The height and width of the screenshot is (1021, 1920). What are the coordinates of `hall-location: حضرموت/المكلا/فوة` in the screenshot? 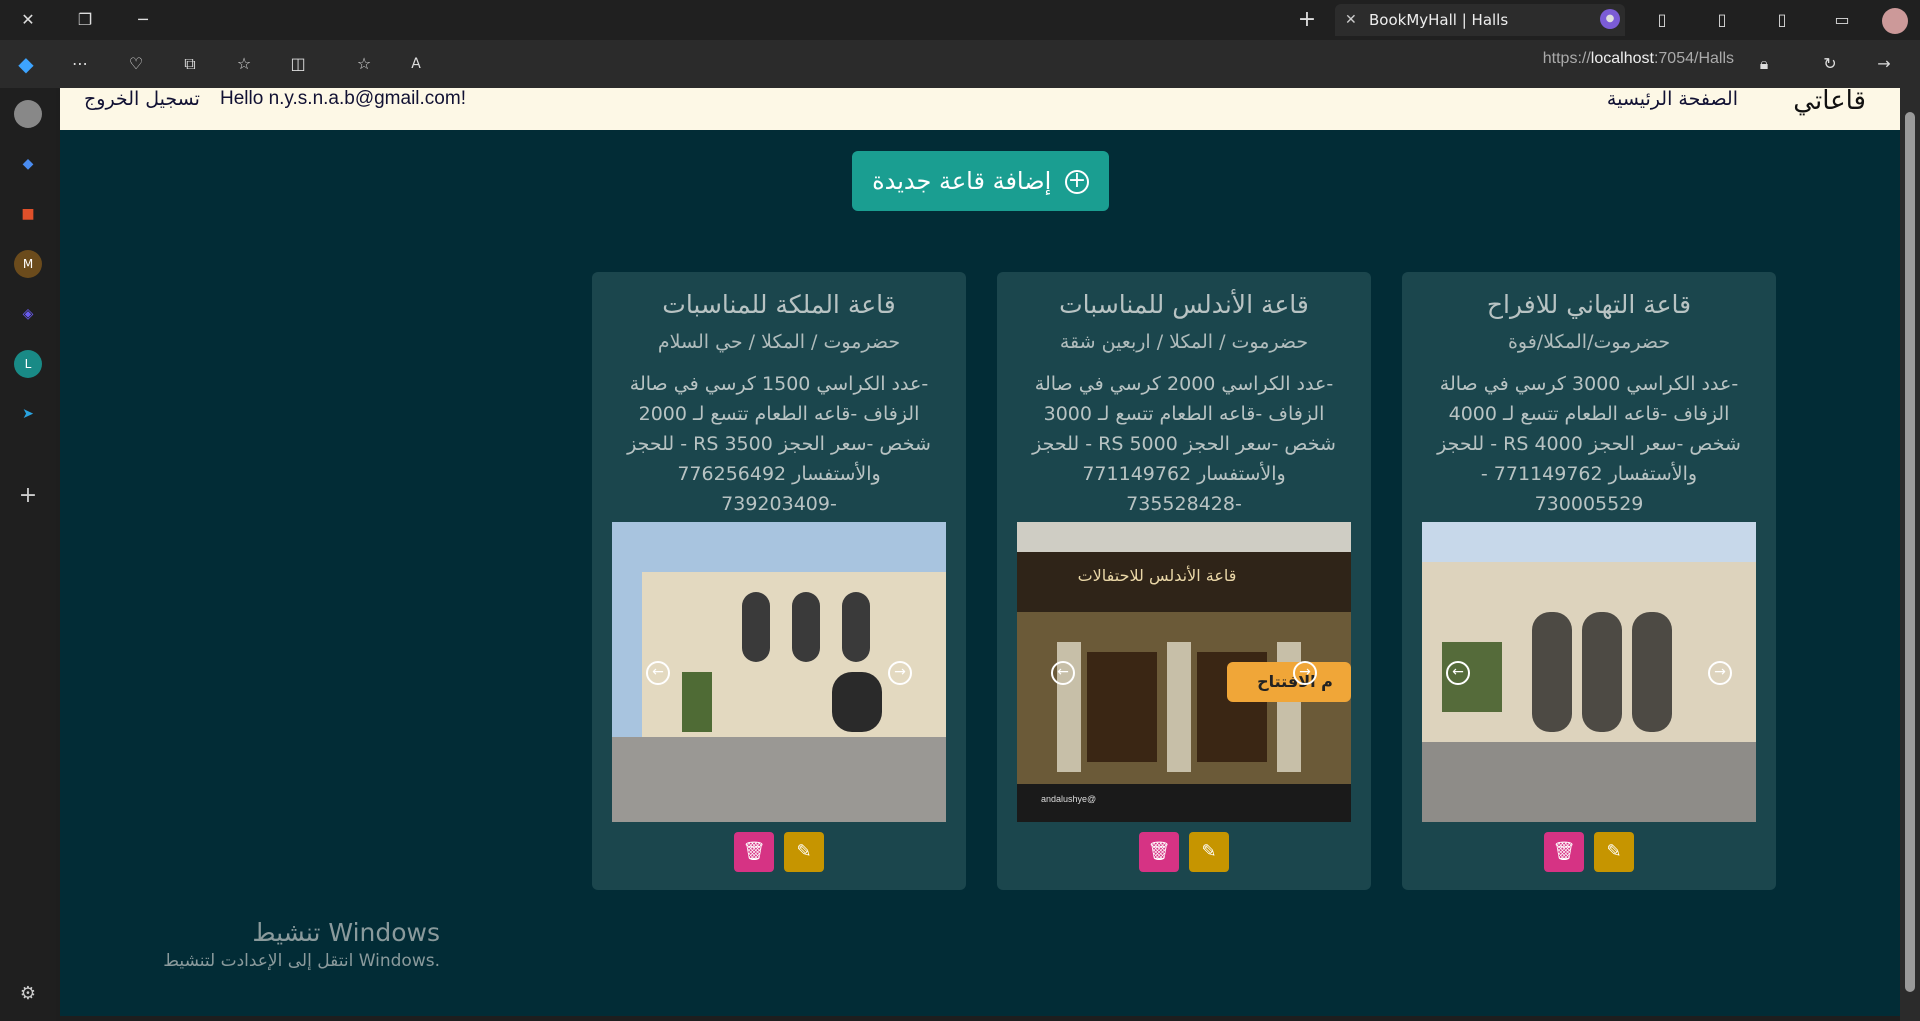 It's located at (1589, 342).